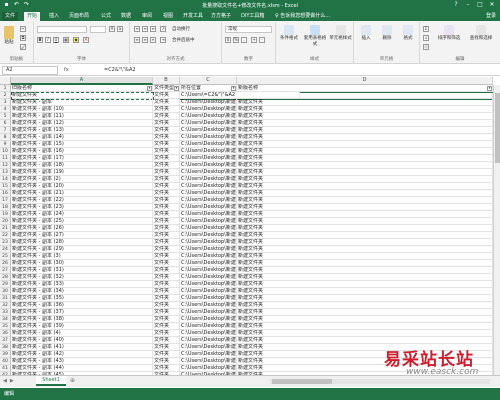  I want to click on row-number: 13, so click(5, 172).